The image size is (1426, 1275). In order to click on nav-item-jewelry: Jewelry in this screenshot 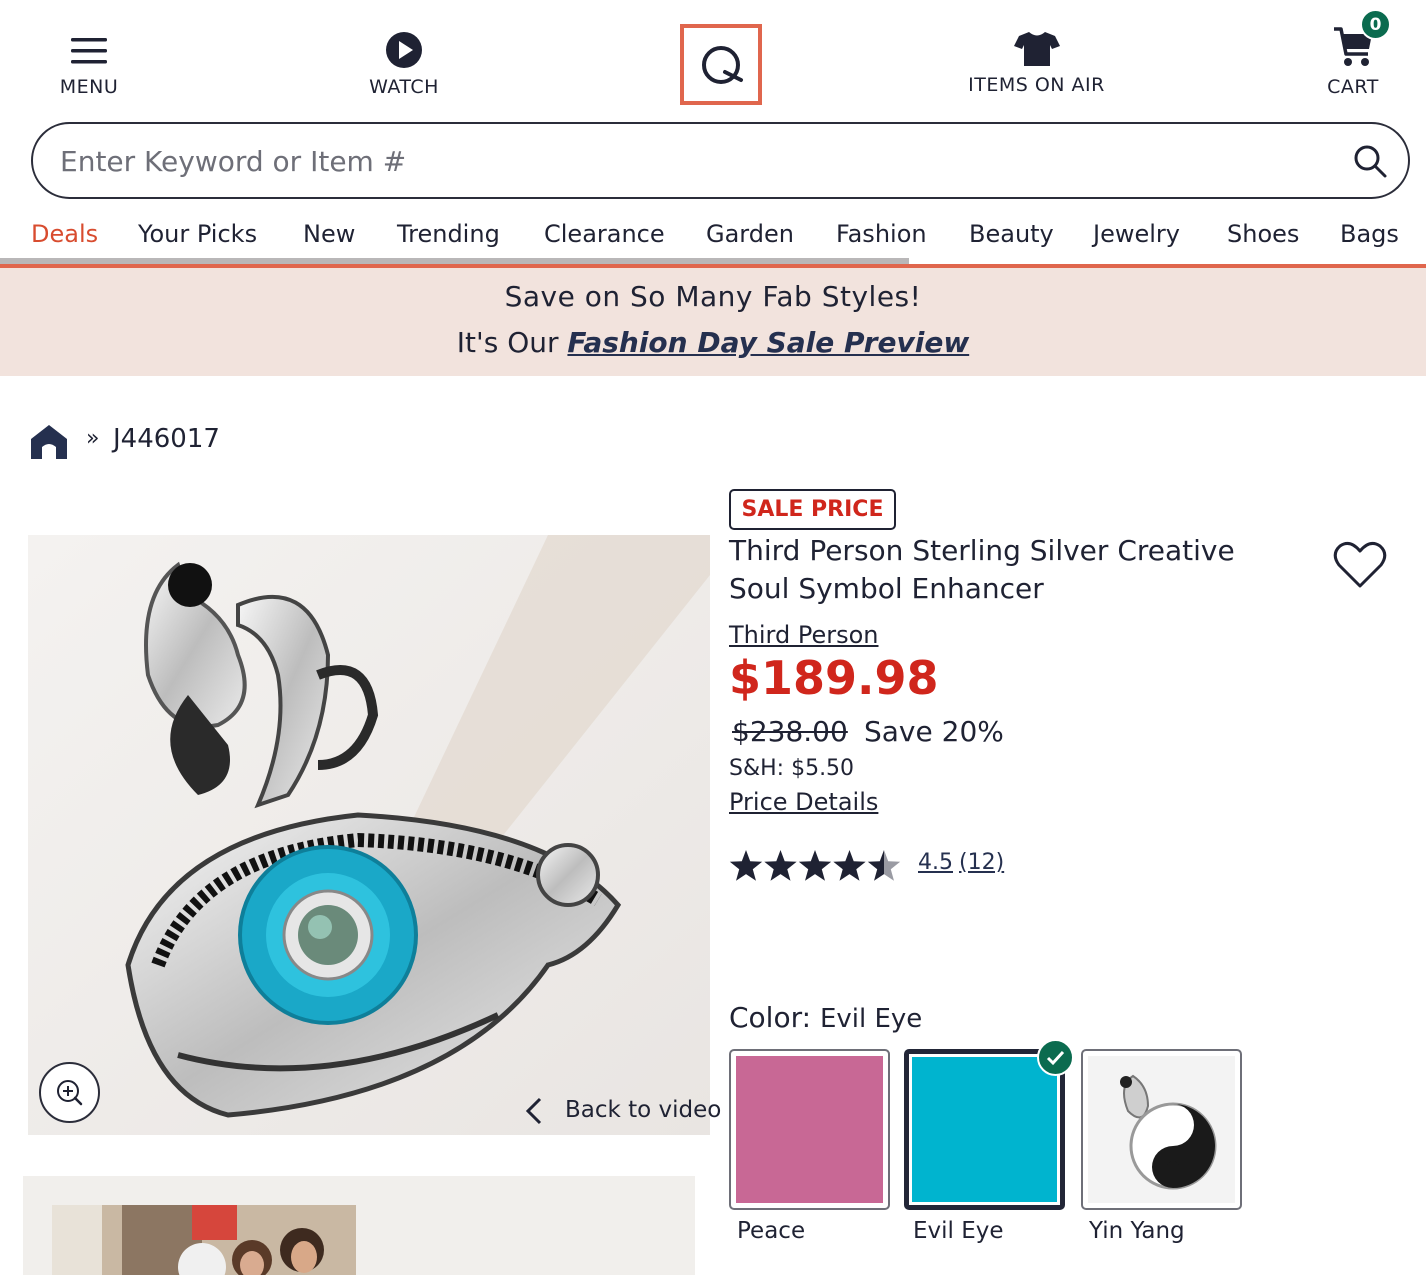, I will do `click(1136, 234)`.